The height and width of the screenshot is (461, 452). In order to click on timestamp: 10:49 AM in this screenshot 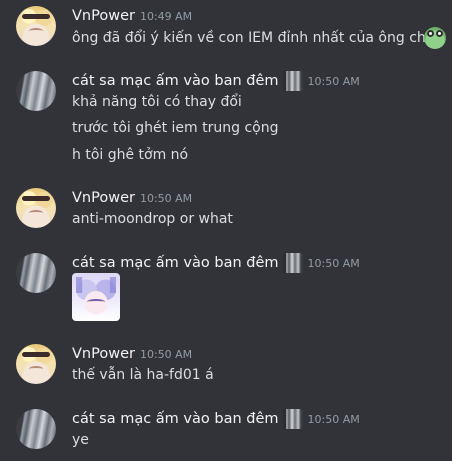, I will do `click(166, 16)`.